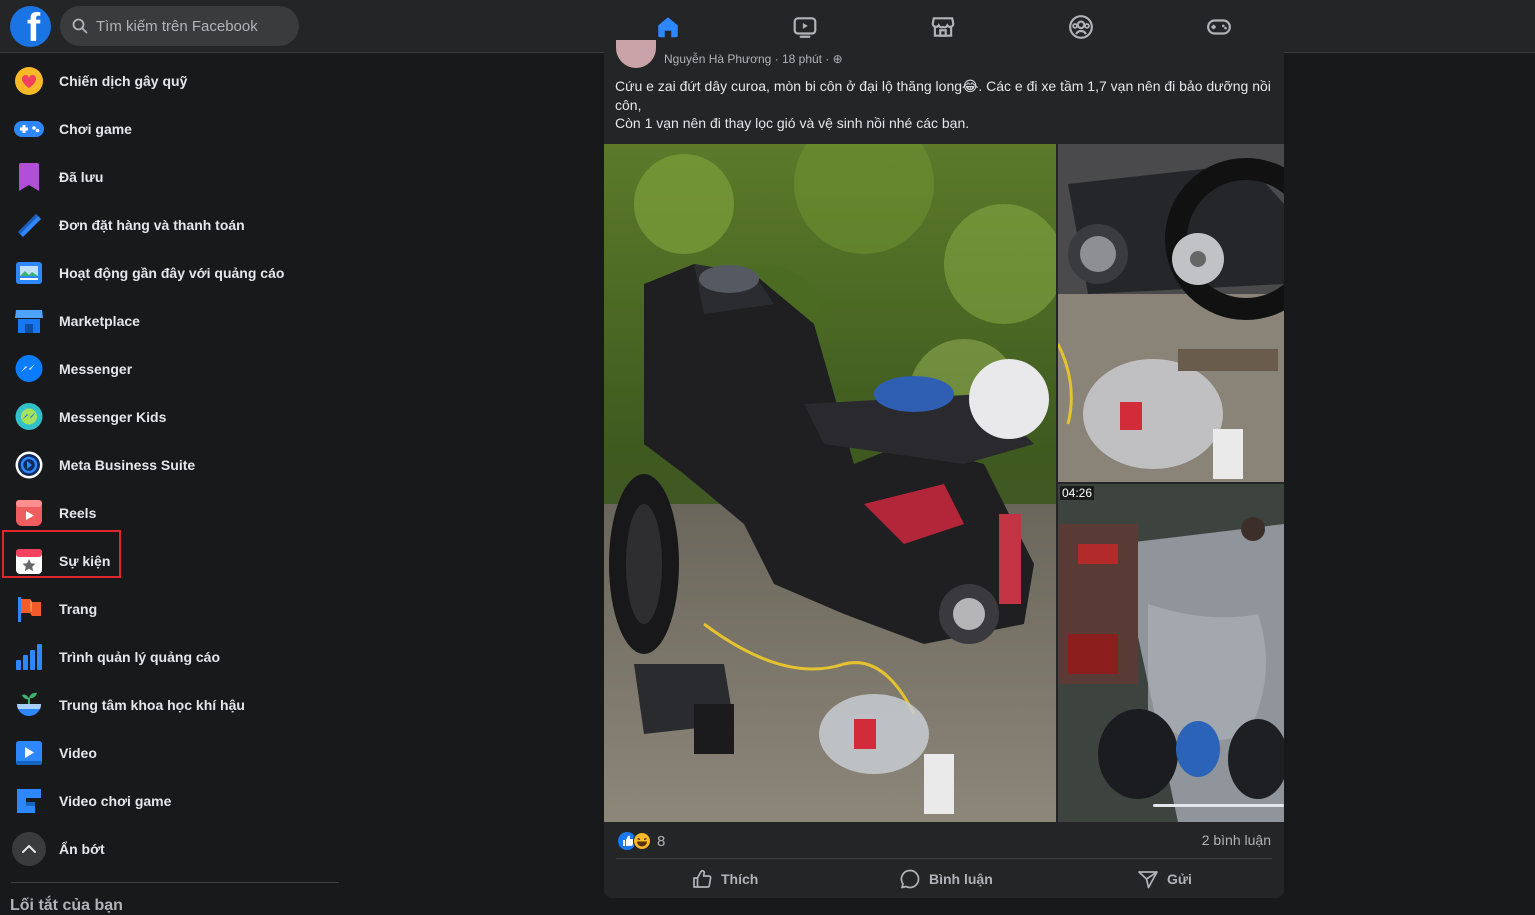 This screenshot has width=1535, height=915. Describe the element at coordinates (175, 882) in the screenshot. I see `sidebar-divider` at that location.